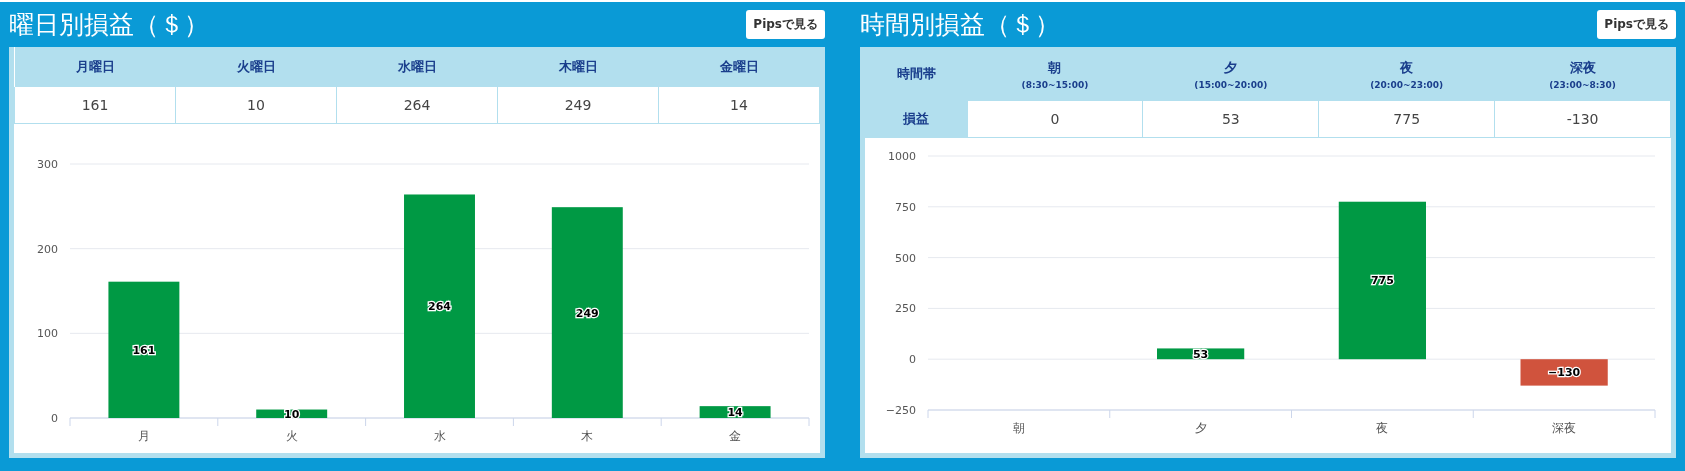  What do you see at coordinates (916, 74) in the screenshot?
I see `row-header: 時間帯` at bounding box center [916, 74].